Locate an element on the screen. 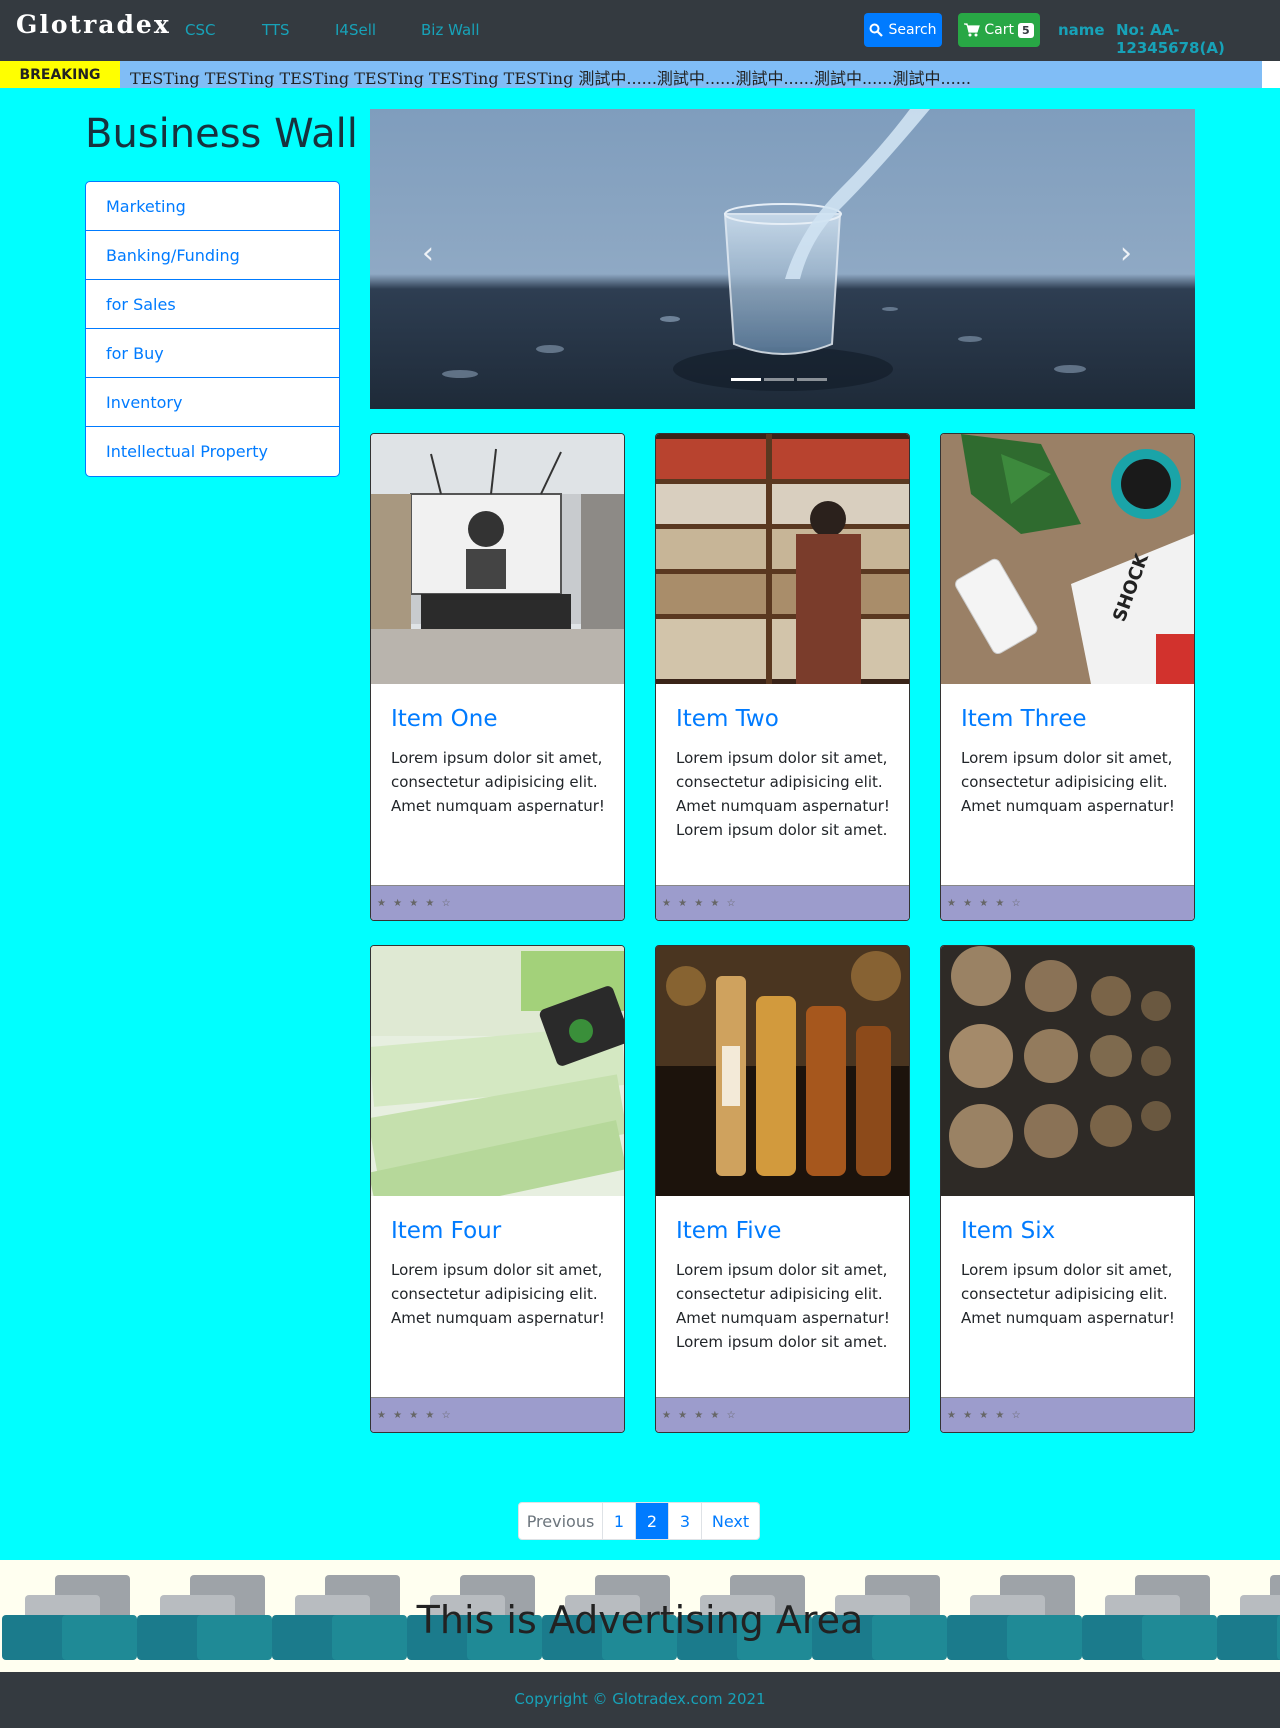  card-title: Item One is located at coordinates (444, 719).